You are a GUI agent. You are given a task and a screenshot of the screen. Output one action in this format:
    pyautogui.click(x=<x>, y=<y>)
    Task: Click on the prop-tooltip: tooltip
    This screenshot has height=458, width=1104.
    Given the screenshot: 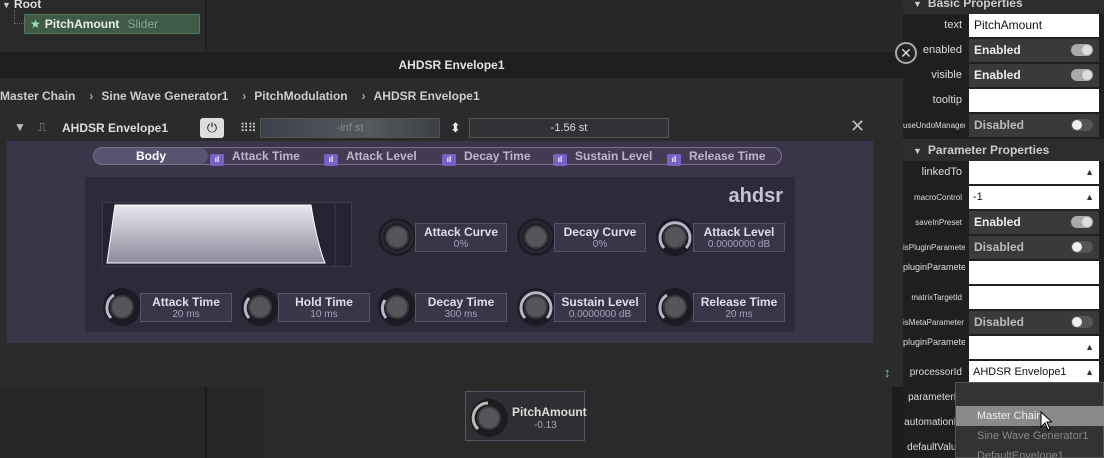 What is the action you would take?
    pyautogui.click(x=1003, y=100)
    